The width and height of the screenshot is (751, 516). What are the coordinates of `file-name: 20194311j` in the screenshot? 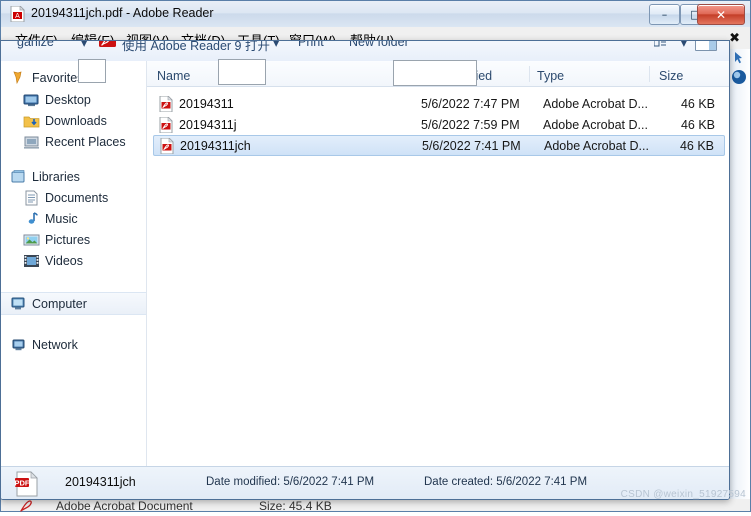 It's located at (208, 124).